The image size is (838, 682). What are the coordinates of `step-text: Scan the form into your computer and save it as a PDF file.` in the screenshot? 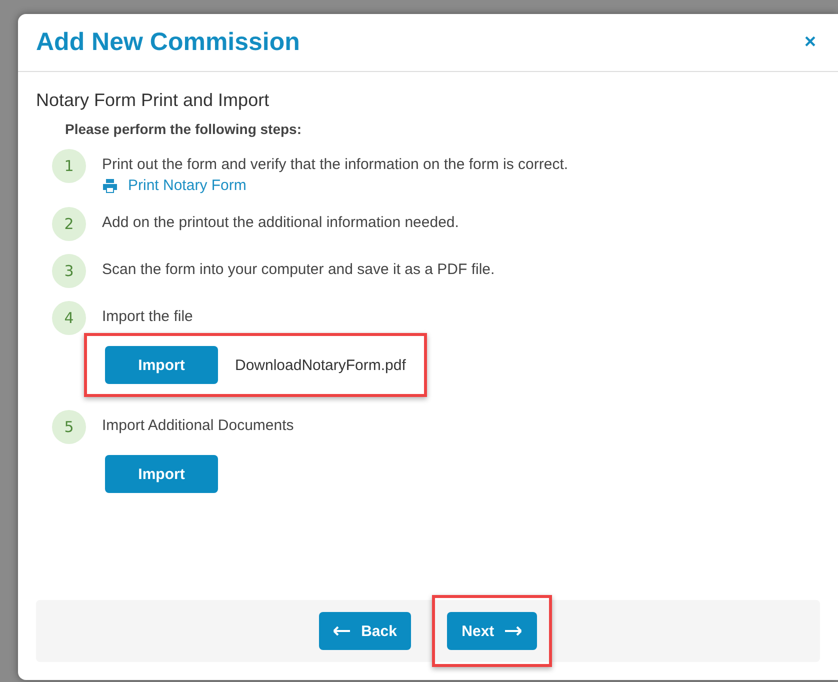 It's located at (298, 269).